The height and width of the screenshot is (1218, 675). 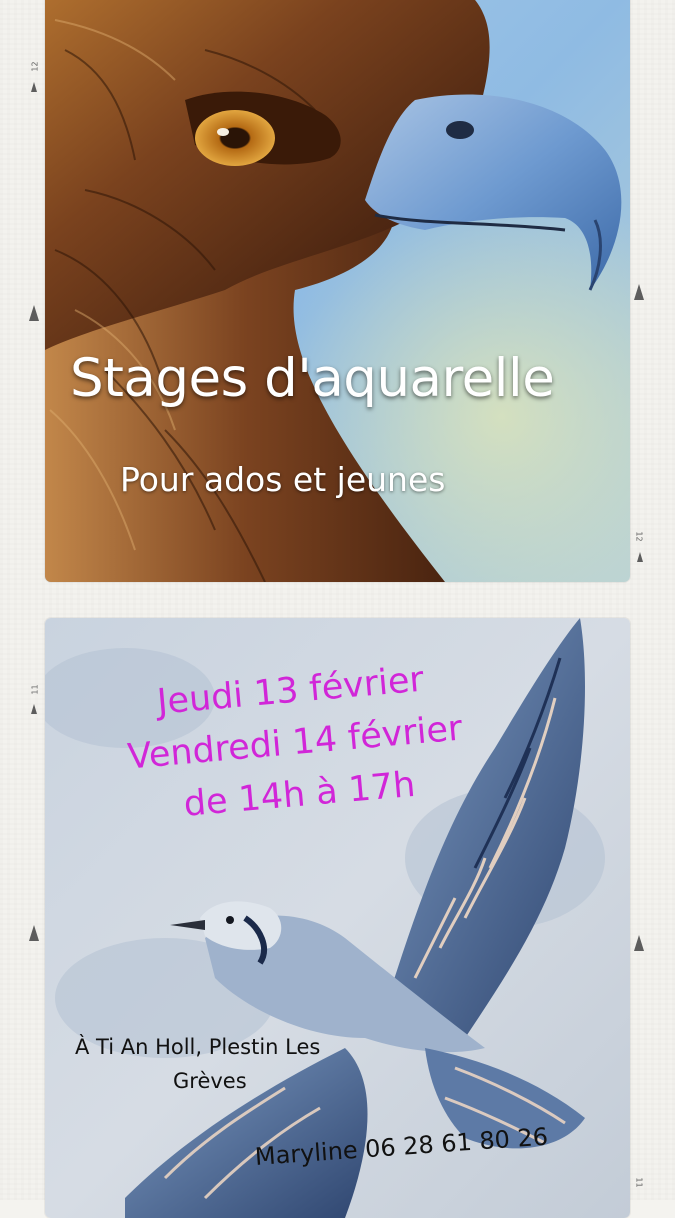 I want to click on location-line-2: Grèves, so click(x=210, y=1081).